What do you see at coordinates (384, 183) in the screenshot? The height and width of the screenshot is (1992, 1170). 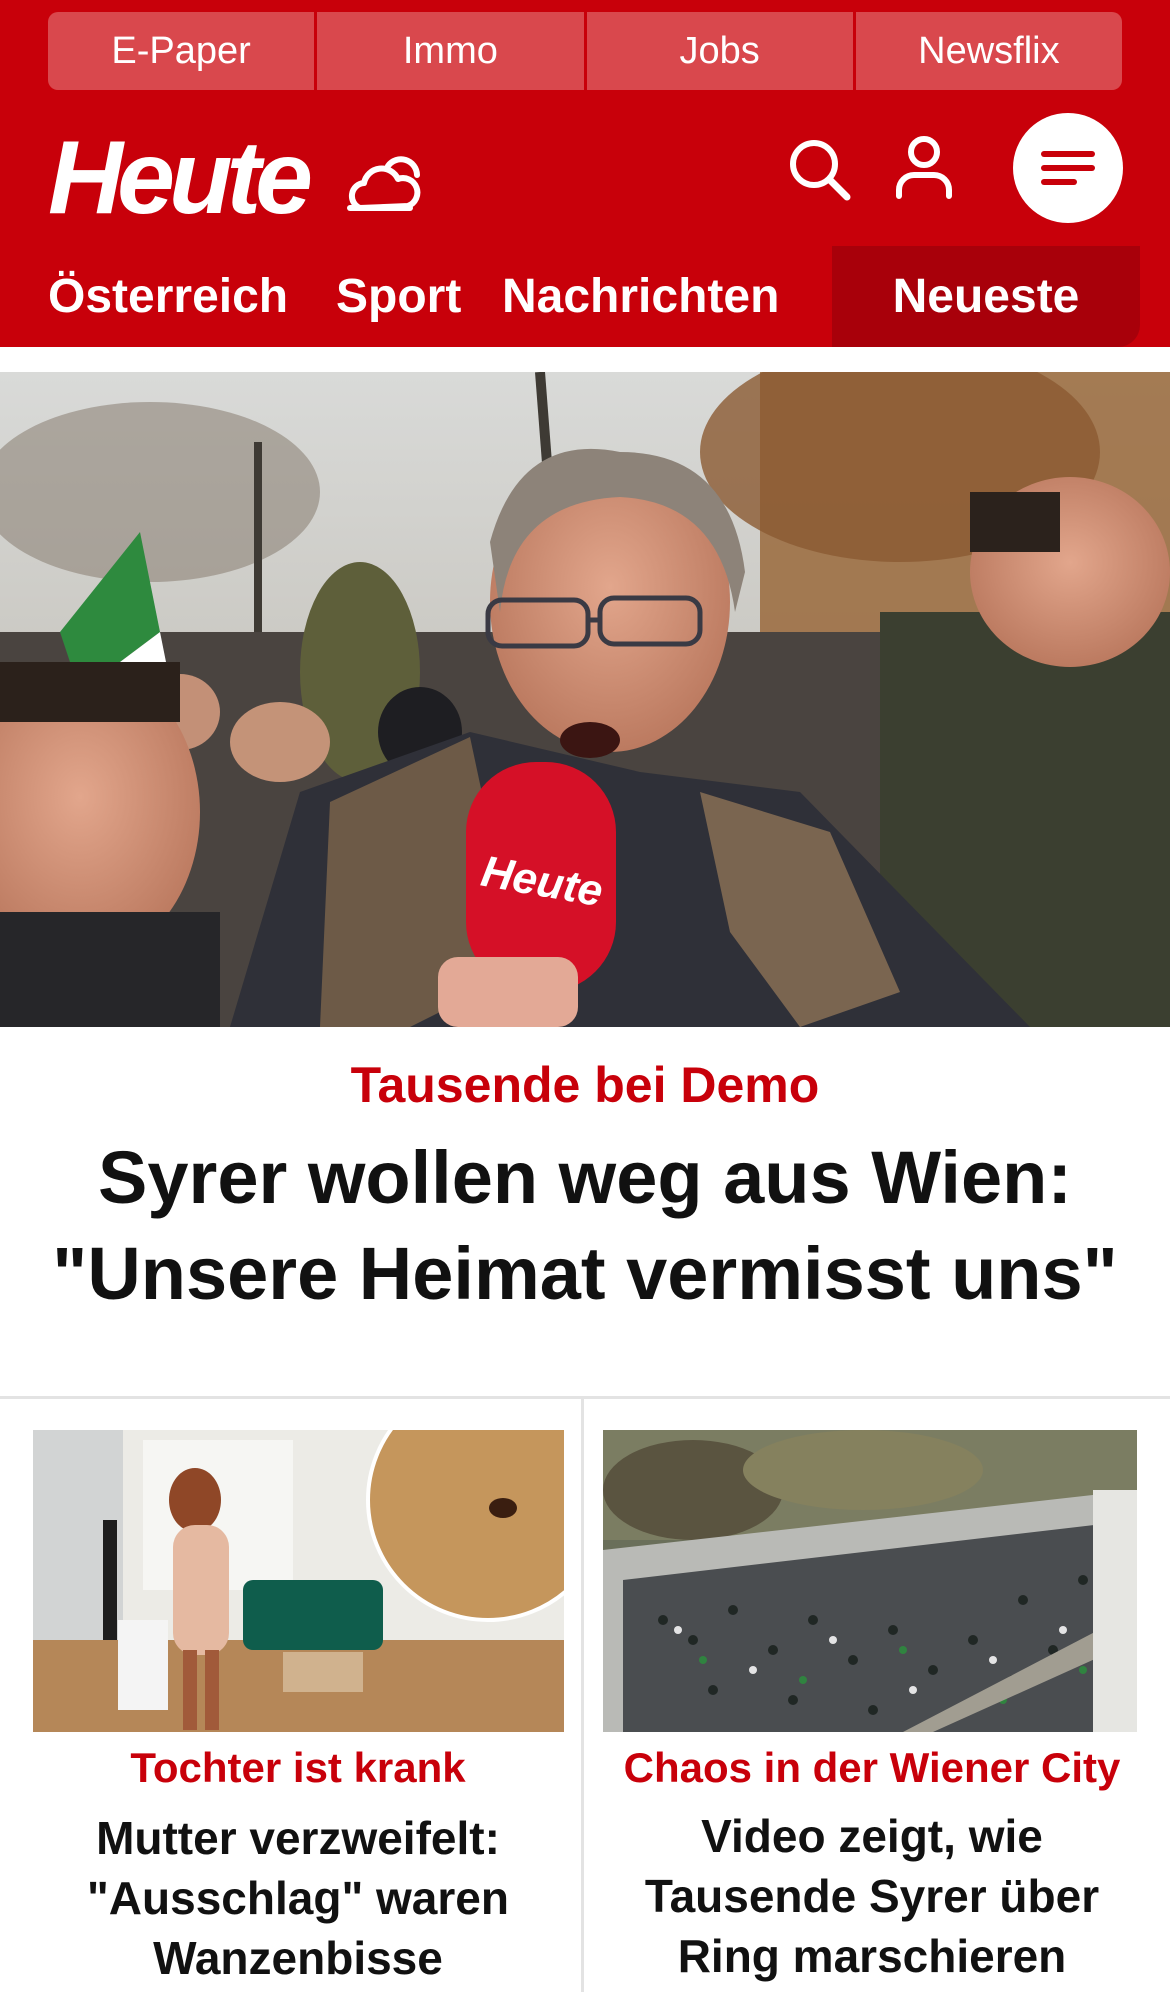 I see `weather-cloud-icon` at bounding box center [384, 183].